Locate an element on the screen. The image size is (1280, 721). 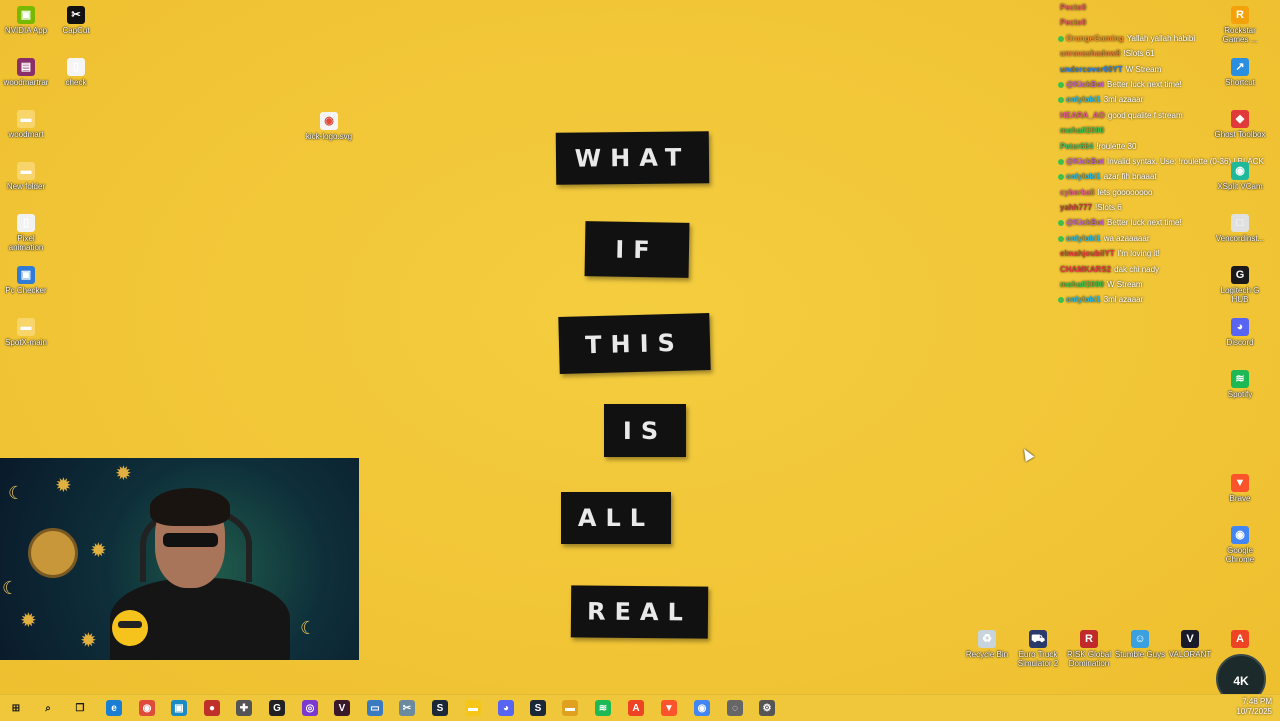
desktop-icon-right-5: G Logitech G HUB is located at coordinates (1240, 285).